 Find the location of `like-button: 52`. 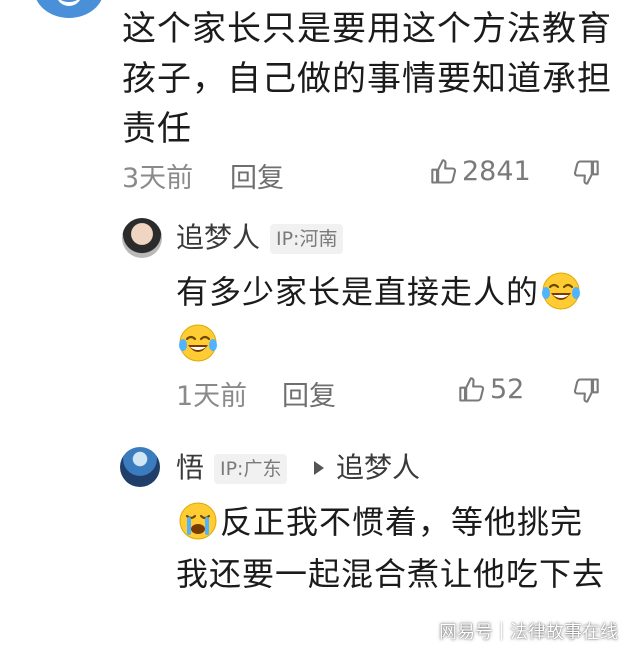

like-button: 52 is located at coordinates (491, 389).